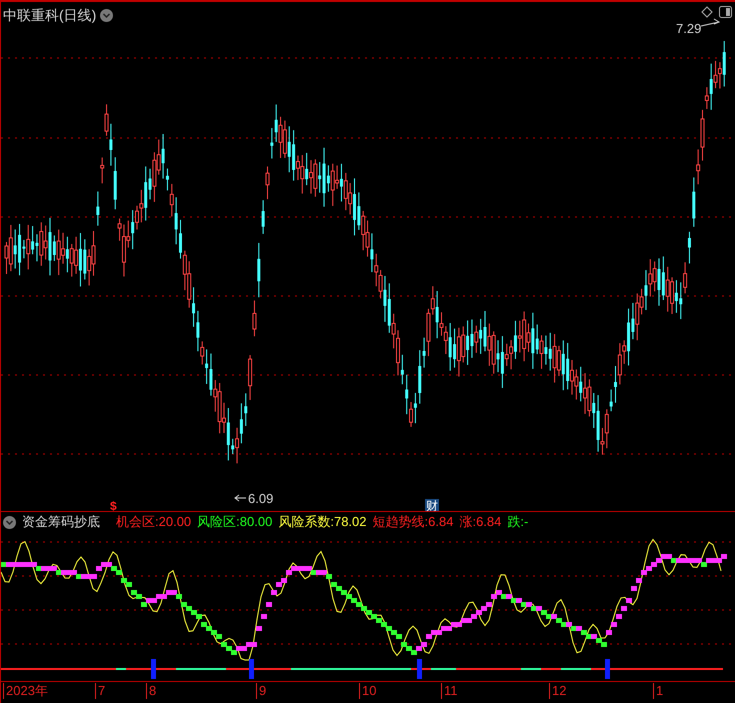 This screenshot has height=703, width=735. Describe the element at coordinates (175, 522) in the screenshot. I see `indicator-value: 20.00` at that location.